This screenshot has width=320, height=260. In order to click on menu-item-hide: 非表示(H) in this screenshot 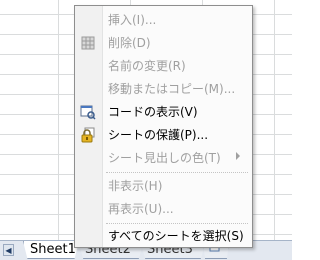, I will do `click(163, 186)`.